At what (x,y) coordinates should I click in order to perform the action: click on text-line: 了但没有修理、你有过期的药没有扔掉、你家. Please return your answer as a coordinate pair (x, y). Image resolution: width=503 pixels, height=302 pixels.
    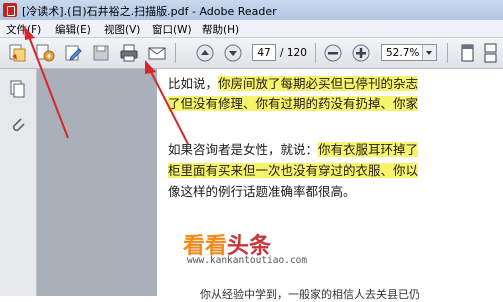
    Looking at the image, I should click on (293, 102).